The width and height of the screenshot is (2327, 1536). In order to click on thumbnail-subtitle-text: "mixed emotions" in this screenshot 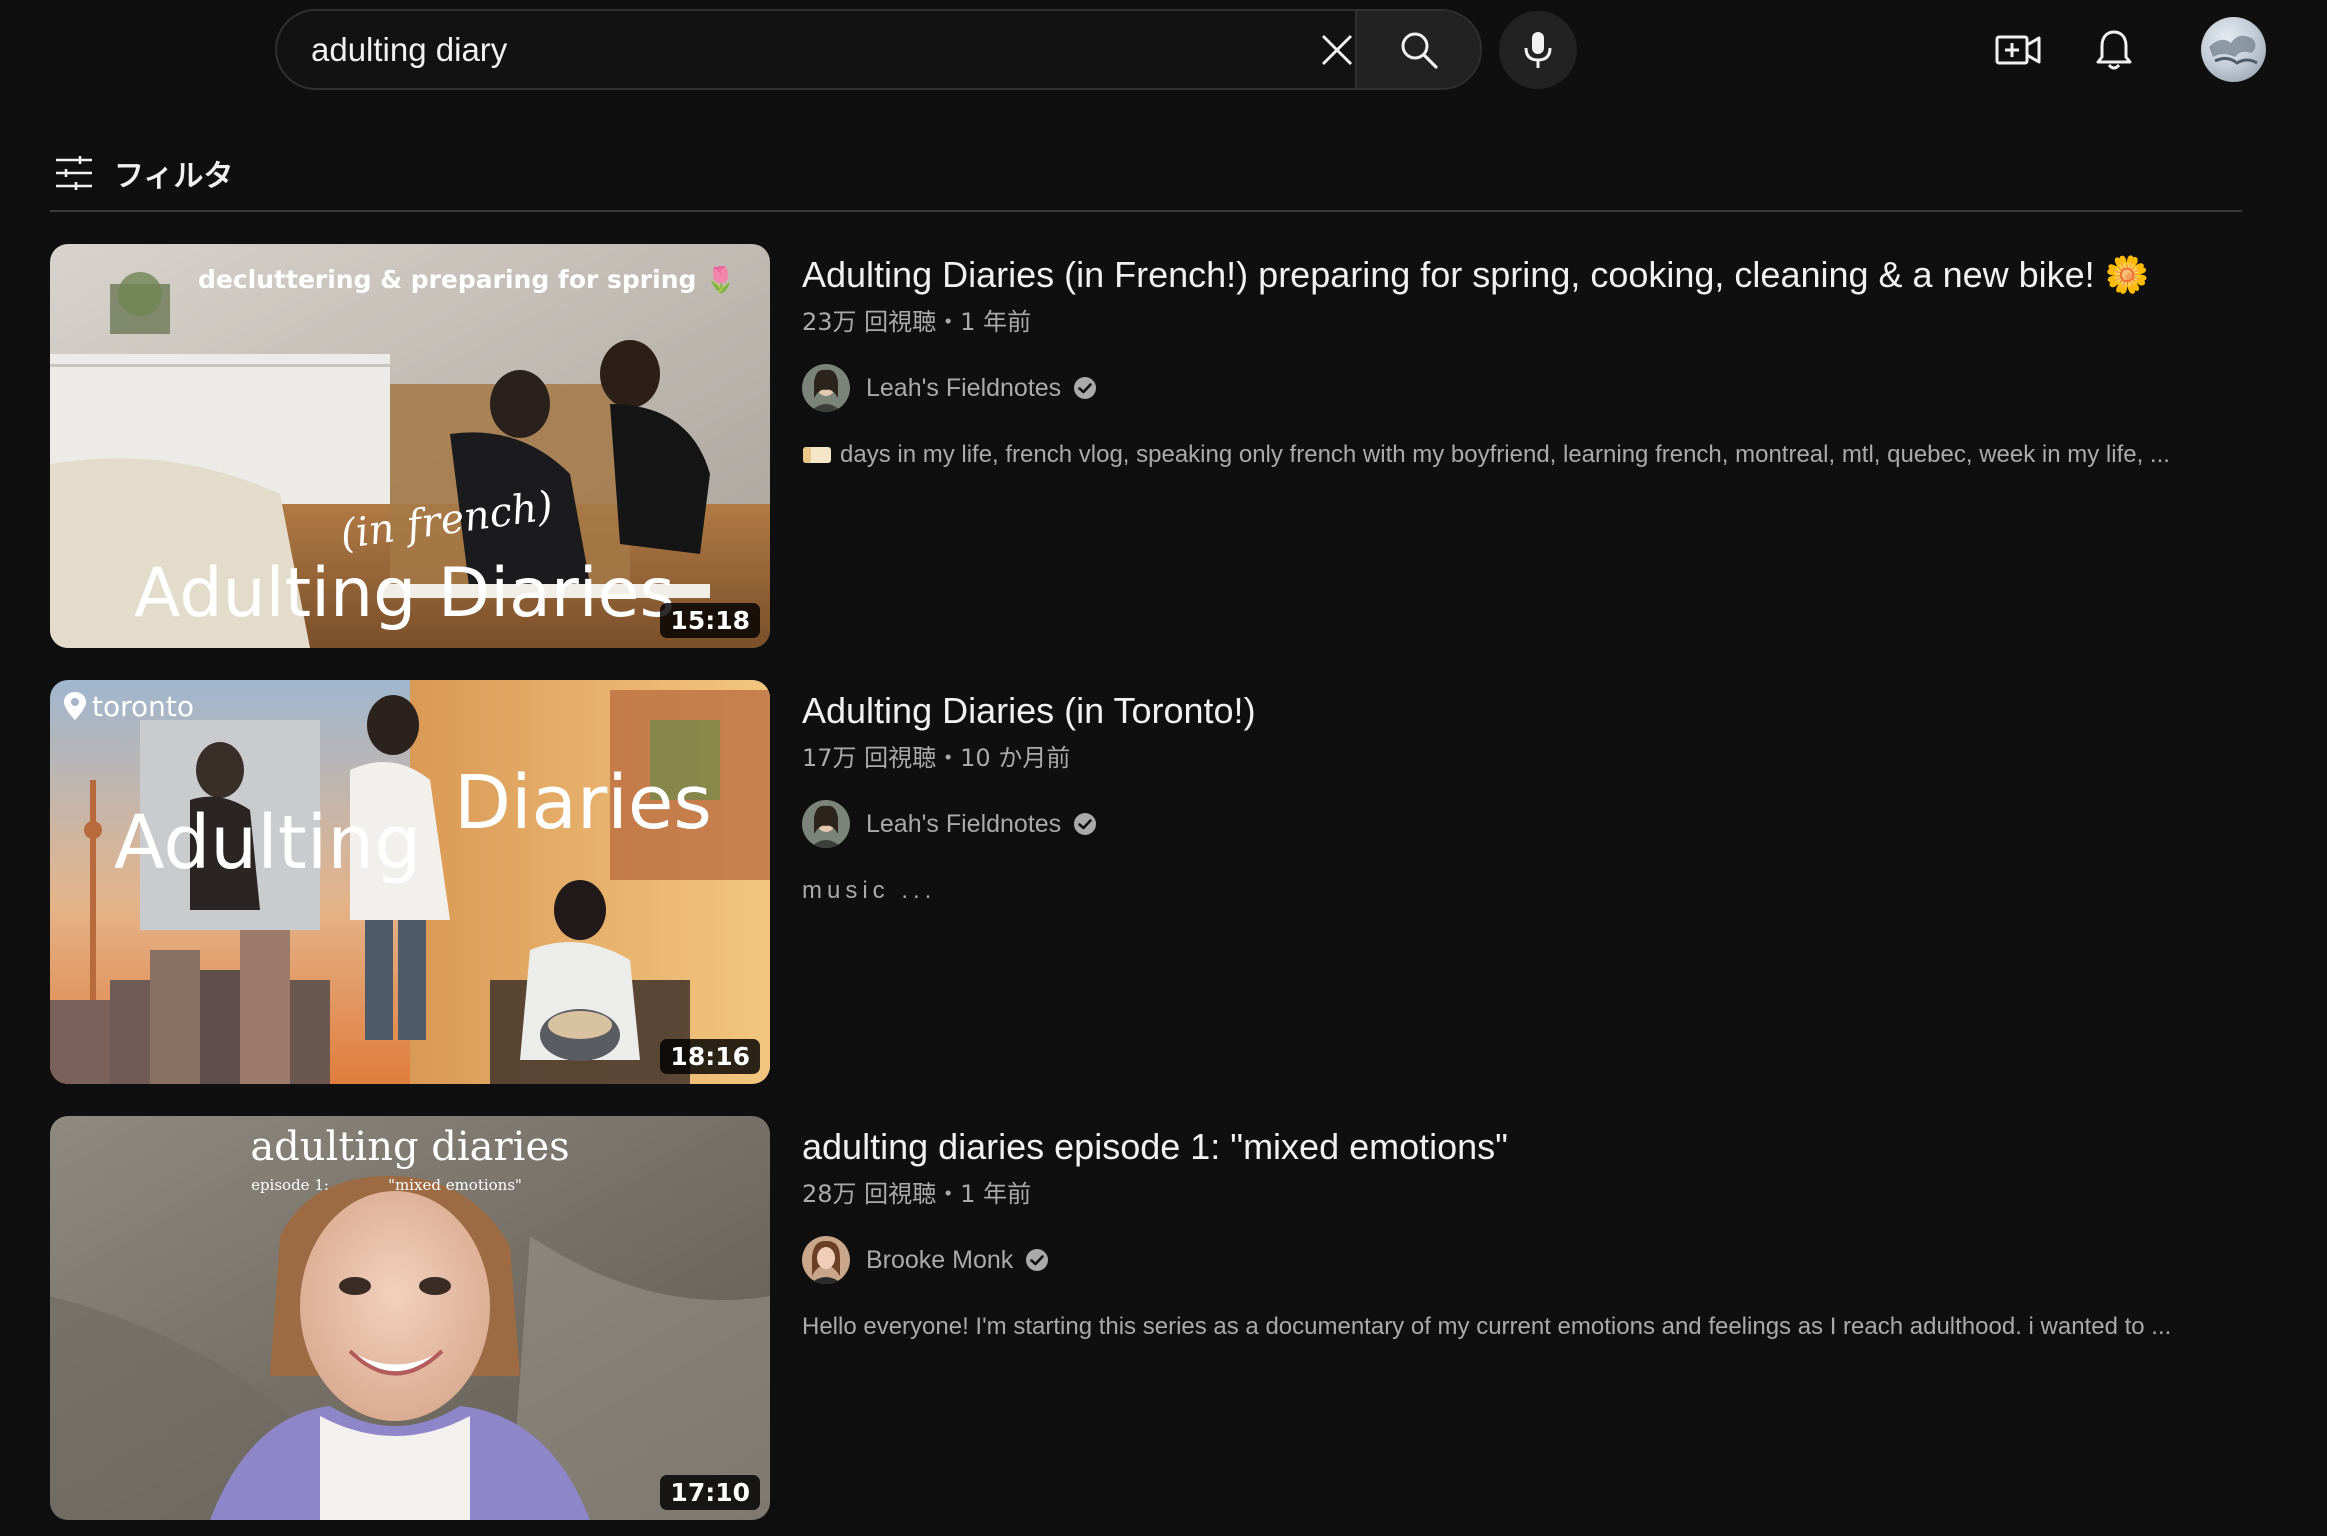, I will do `click(455, 1185)`.